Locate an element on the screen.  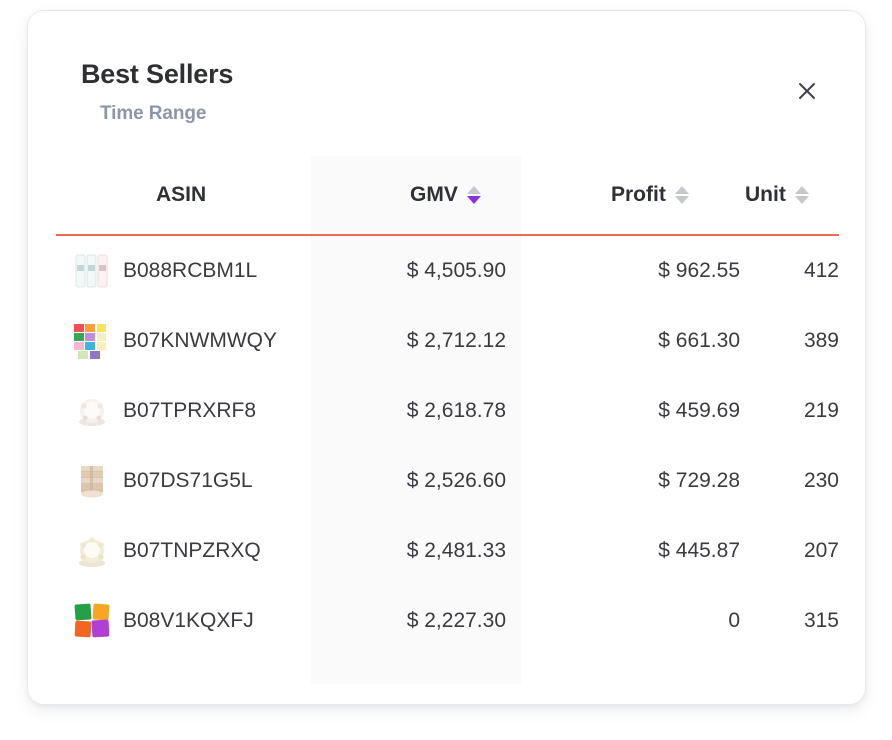
cell-asin: B07TPRXRF8 is located at coordinates (192, 411).